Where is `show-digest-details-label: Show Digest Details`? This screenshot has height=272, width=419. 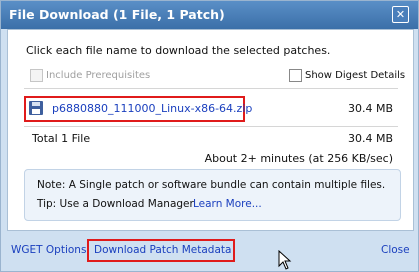 show-digest-details-label: Show Digest Details is located at coordinates (355, 75).